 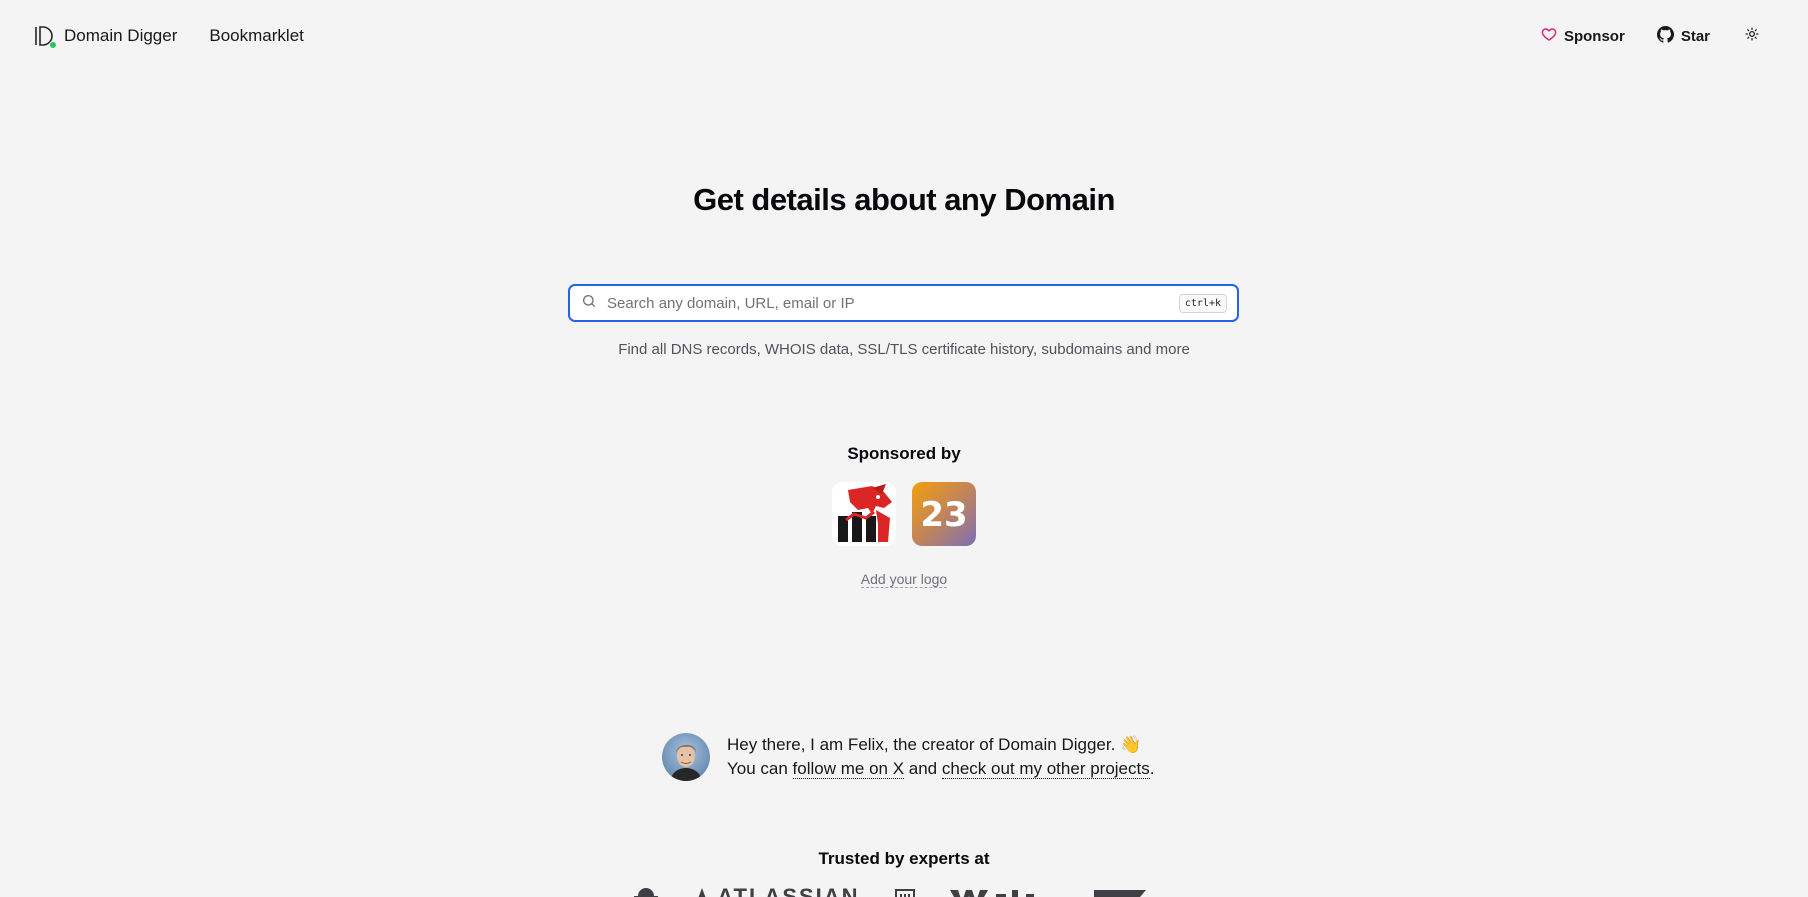 What do you see at coordinates (53, 45) in the screenshot?
I see `status-dot` at bounding box center [53, 45].